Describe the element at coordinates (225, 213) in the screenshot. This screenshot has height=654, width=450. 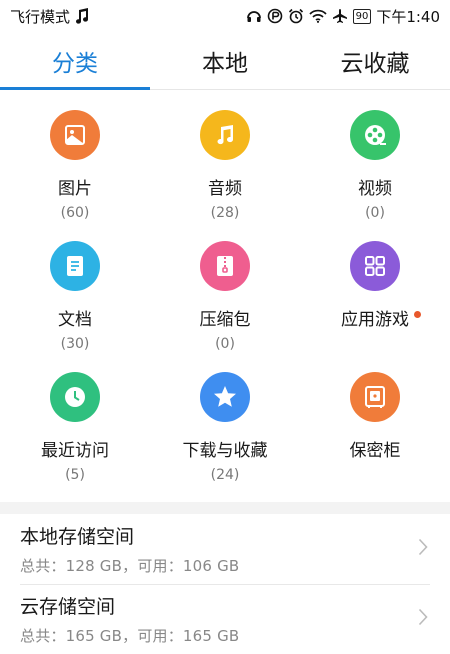
I see `category-count: (28)` at that location.